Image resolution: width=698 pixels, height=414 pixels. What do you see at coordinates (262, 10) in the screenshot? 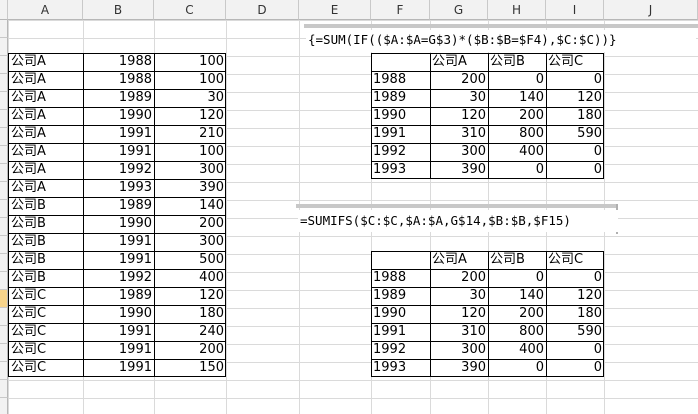
I see `column-header-d: D` at bounding box center [262, 10].